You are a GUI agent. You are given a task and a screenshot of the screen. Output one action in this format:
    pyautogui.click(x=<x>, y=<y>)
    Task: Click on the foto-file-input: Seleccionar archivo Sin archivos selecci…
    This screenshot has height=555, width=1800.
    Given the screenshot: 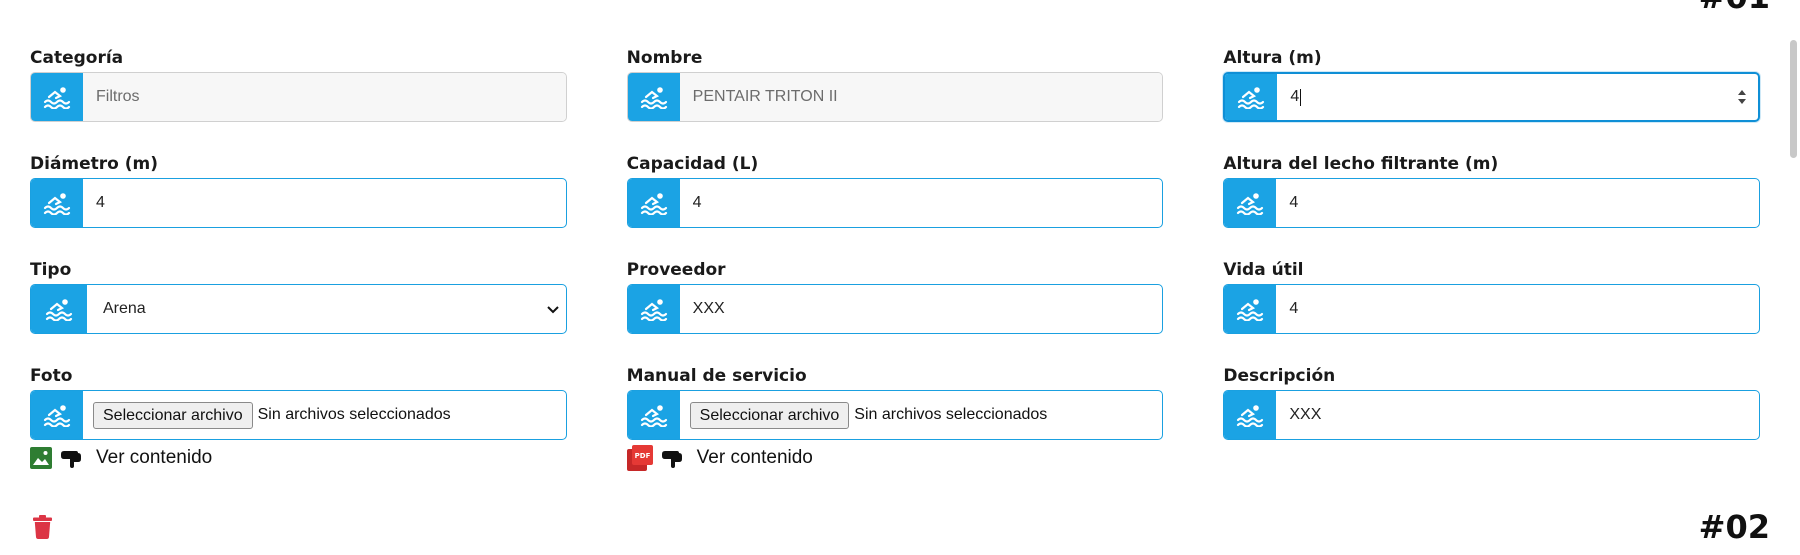 What is the action you would take?
    pyautogui.click(x=324, y=415)
    